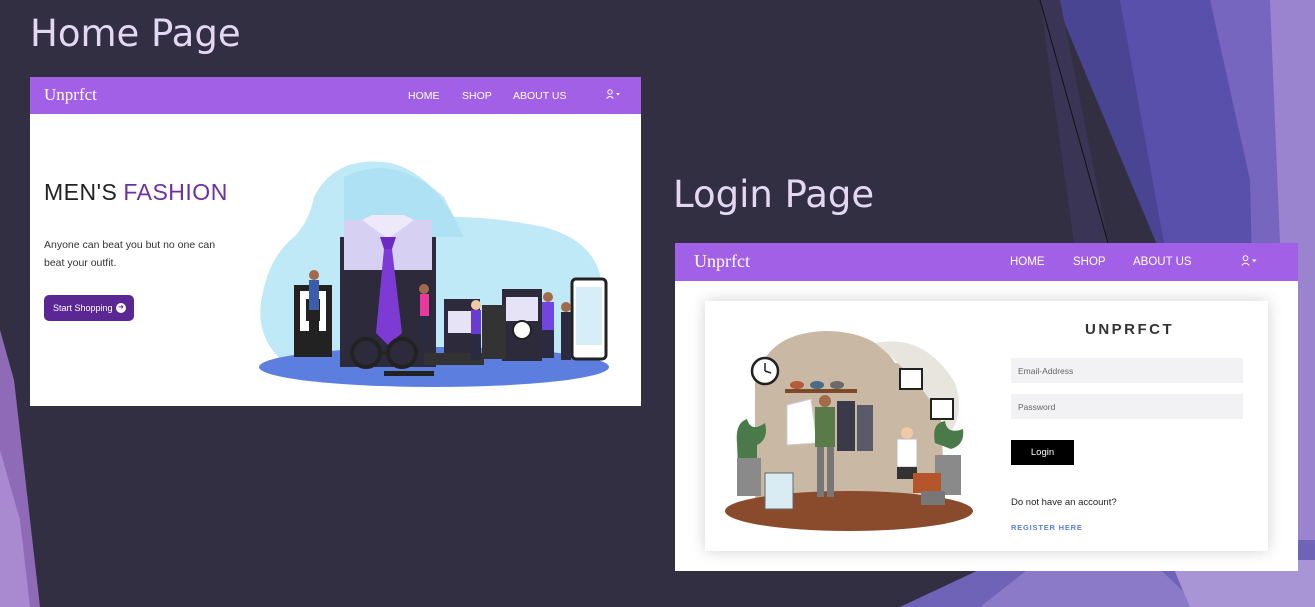 This screenshot has width=1315, height=607. Describe the element at coordinates (175, 192) in the screenshot. I see `hero-title-accent: FASHION` at that location.